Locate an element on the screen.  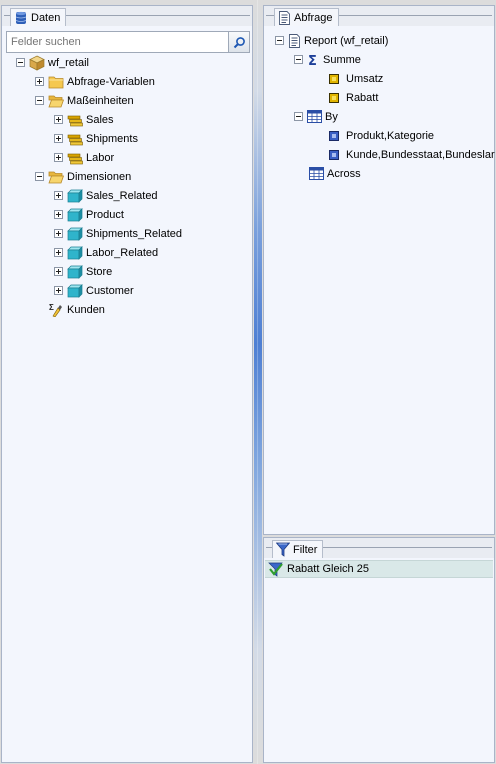
tree-node-product: Product is located at coordinates (89, 214).